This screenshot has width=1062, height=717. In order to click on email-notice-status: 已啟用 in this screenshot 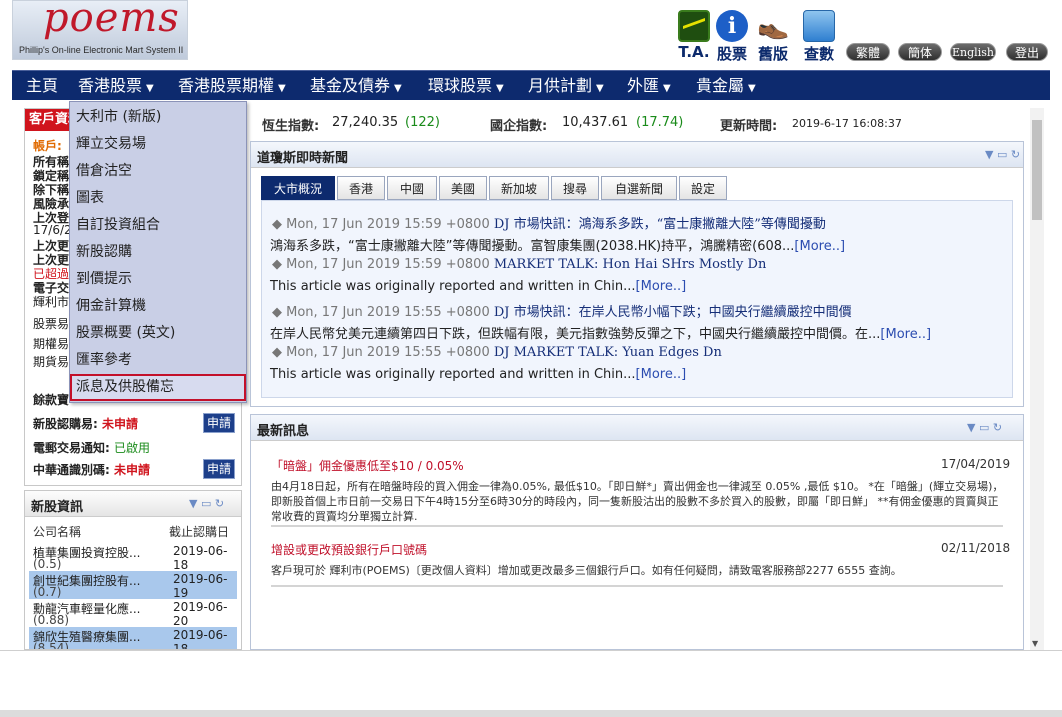, I will do `click(132, 448)`.